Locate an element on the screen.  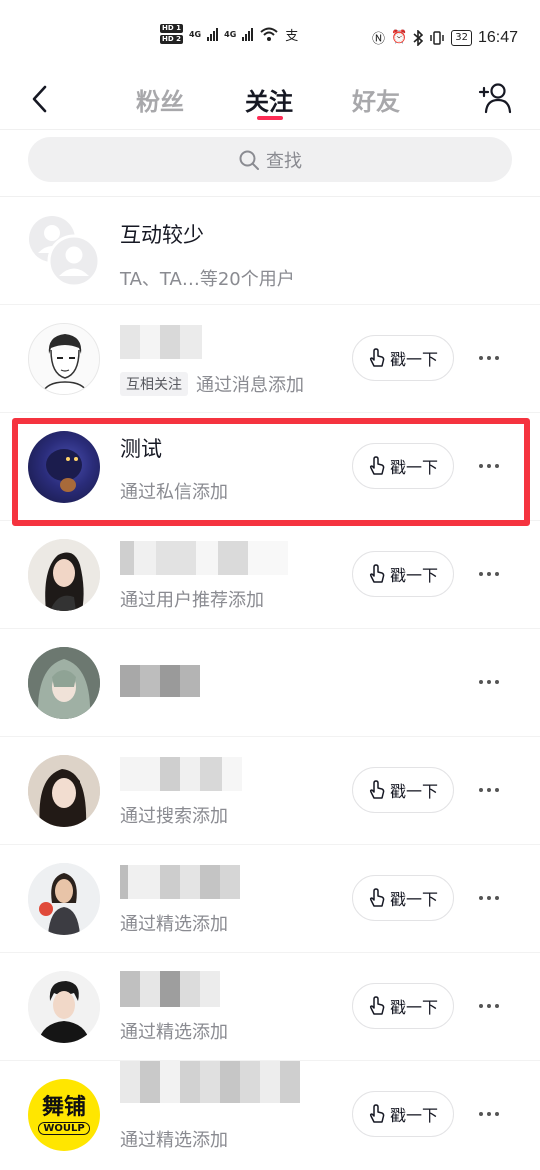
tab-bar: 粉丝 关注 好友 is located at coordinates (270, 100).